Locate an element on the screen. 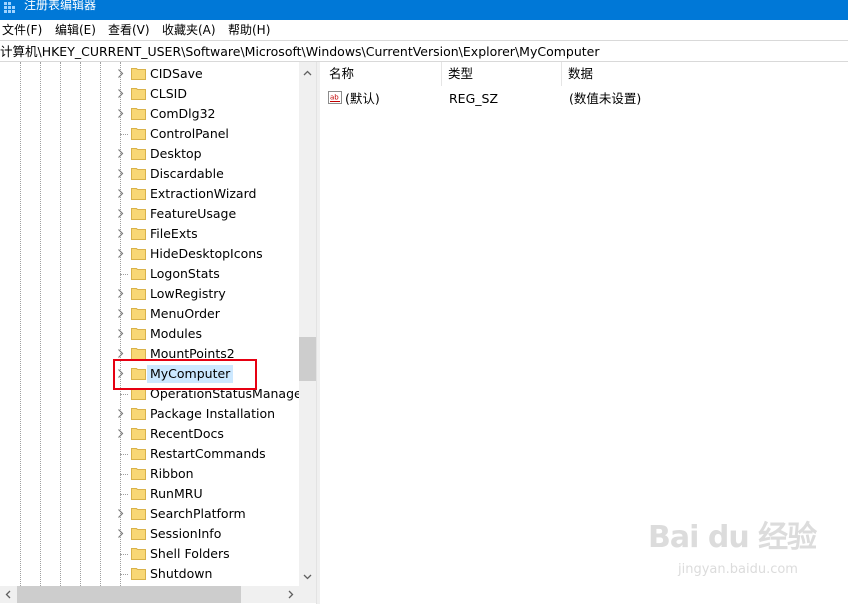 The height and width of the screenshot is (604, 848). tree-item: FeatureUsage is located at coordinates (149, 214).